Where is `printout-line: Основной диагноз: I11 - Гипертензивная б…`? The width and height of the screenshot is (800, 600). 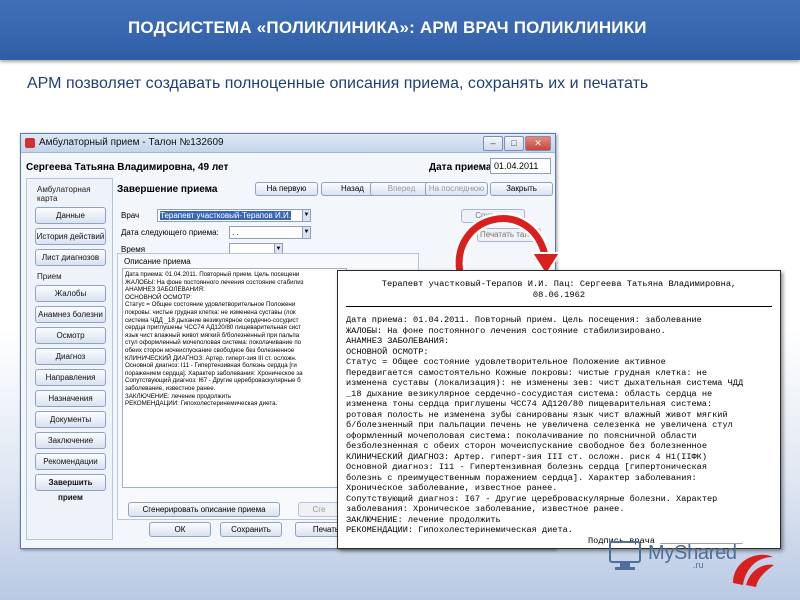
printout-line: Основной диагноз: I11 - Гипертензивная б… is located at coordinates (526, 467).